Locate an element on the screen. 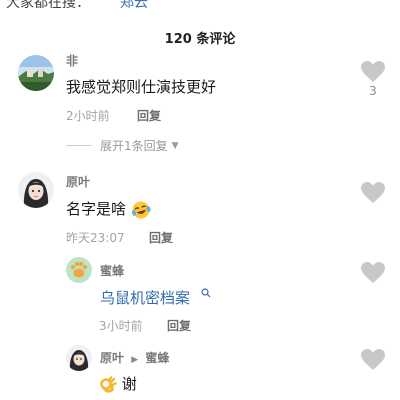  search-hint-text: 大家都在搜： is located at coordinates (48, 4).